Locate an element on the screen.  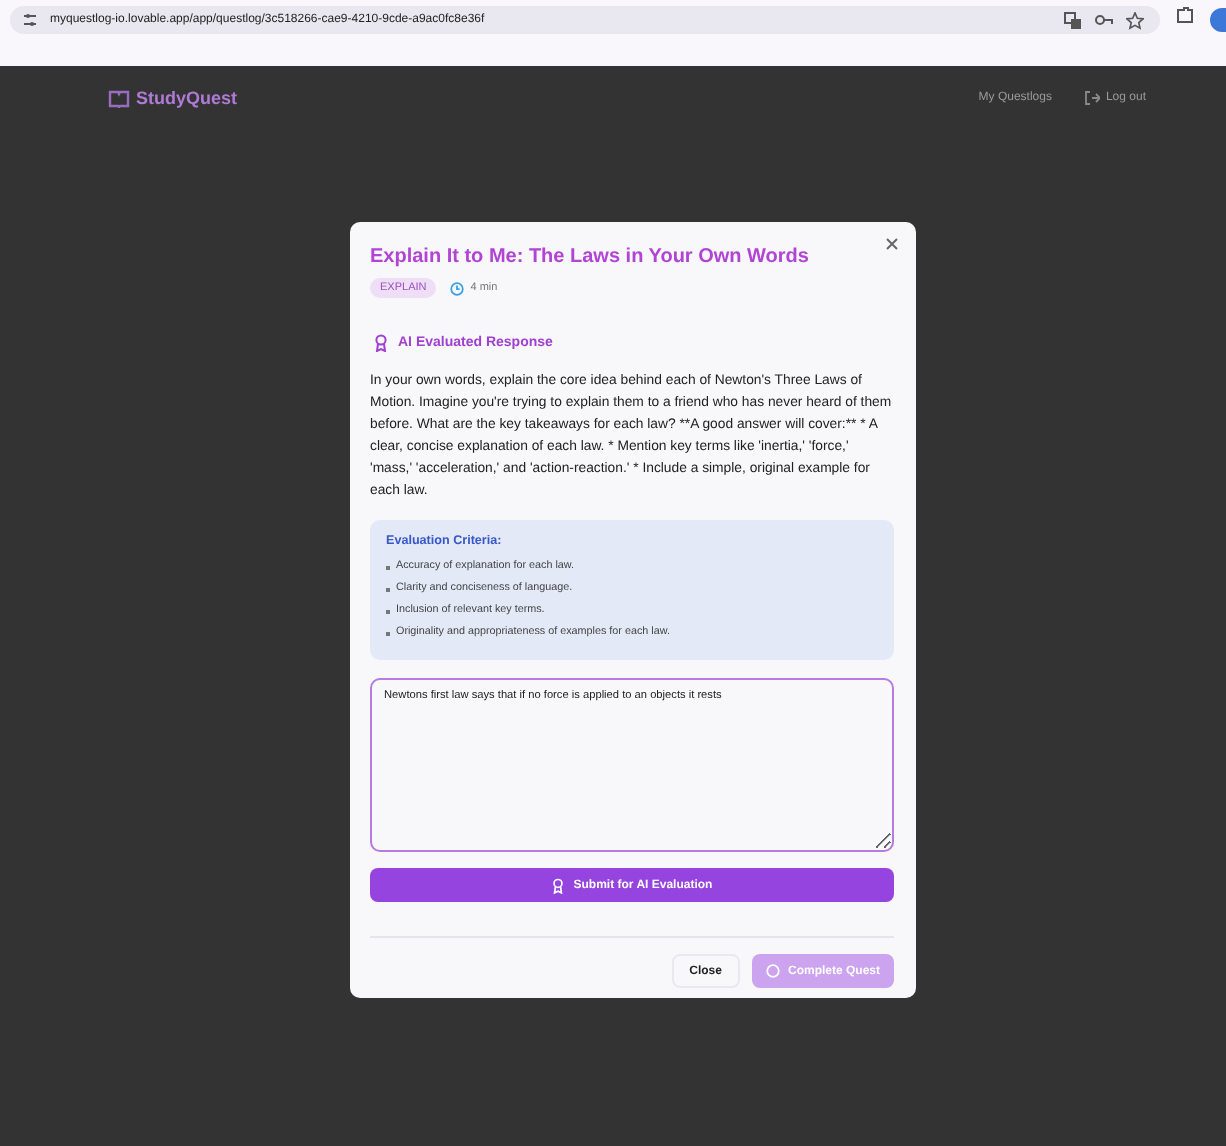
close-icon is located at coordinates (892, 244).